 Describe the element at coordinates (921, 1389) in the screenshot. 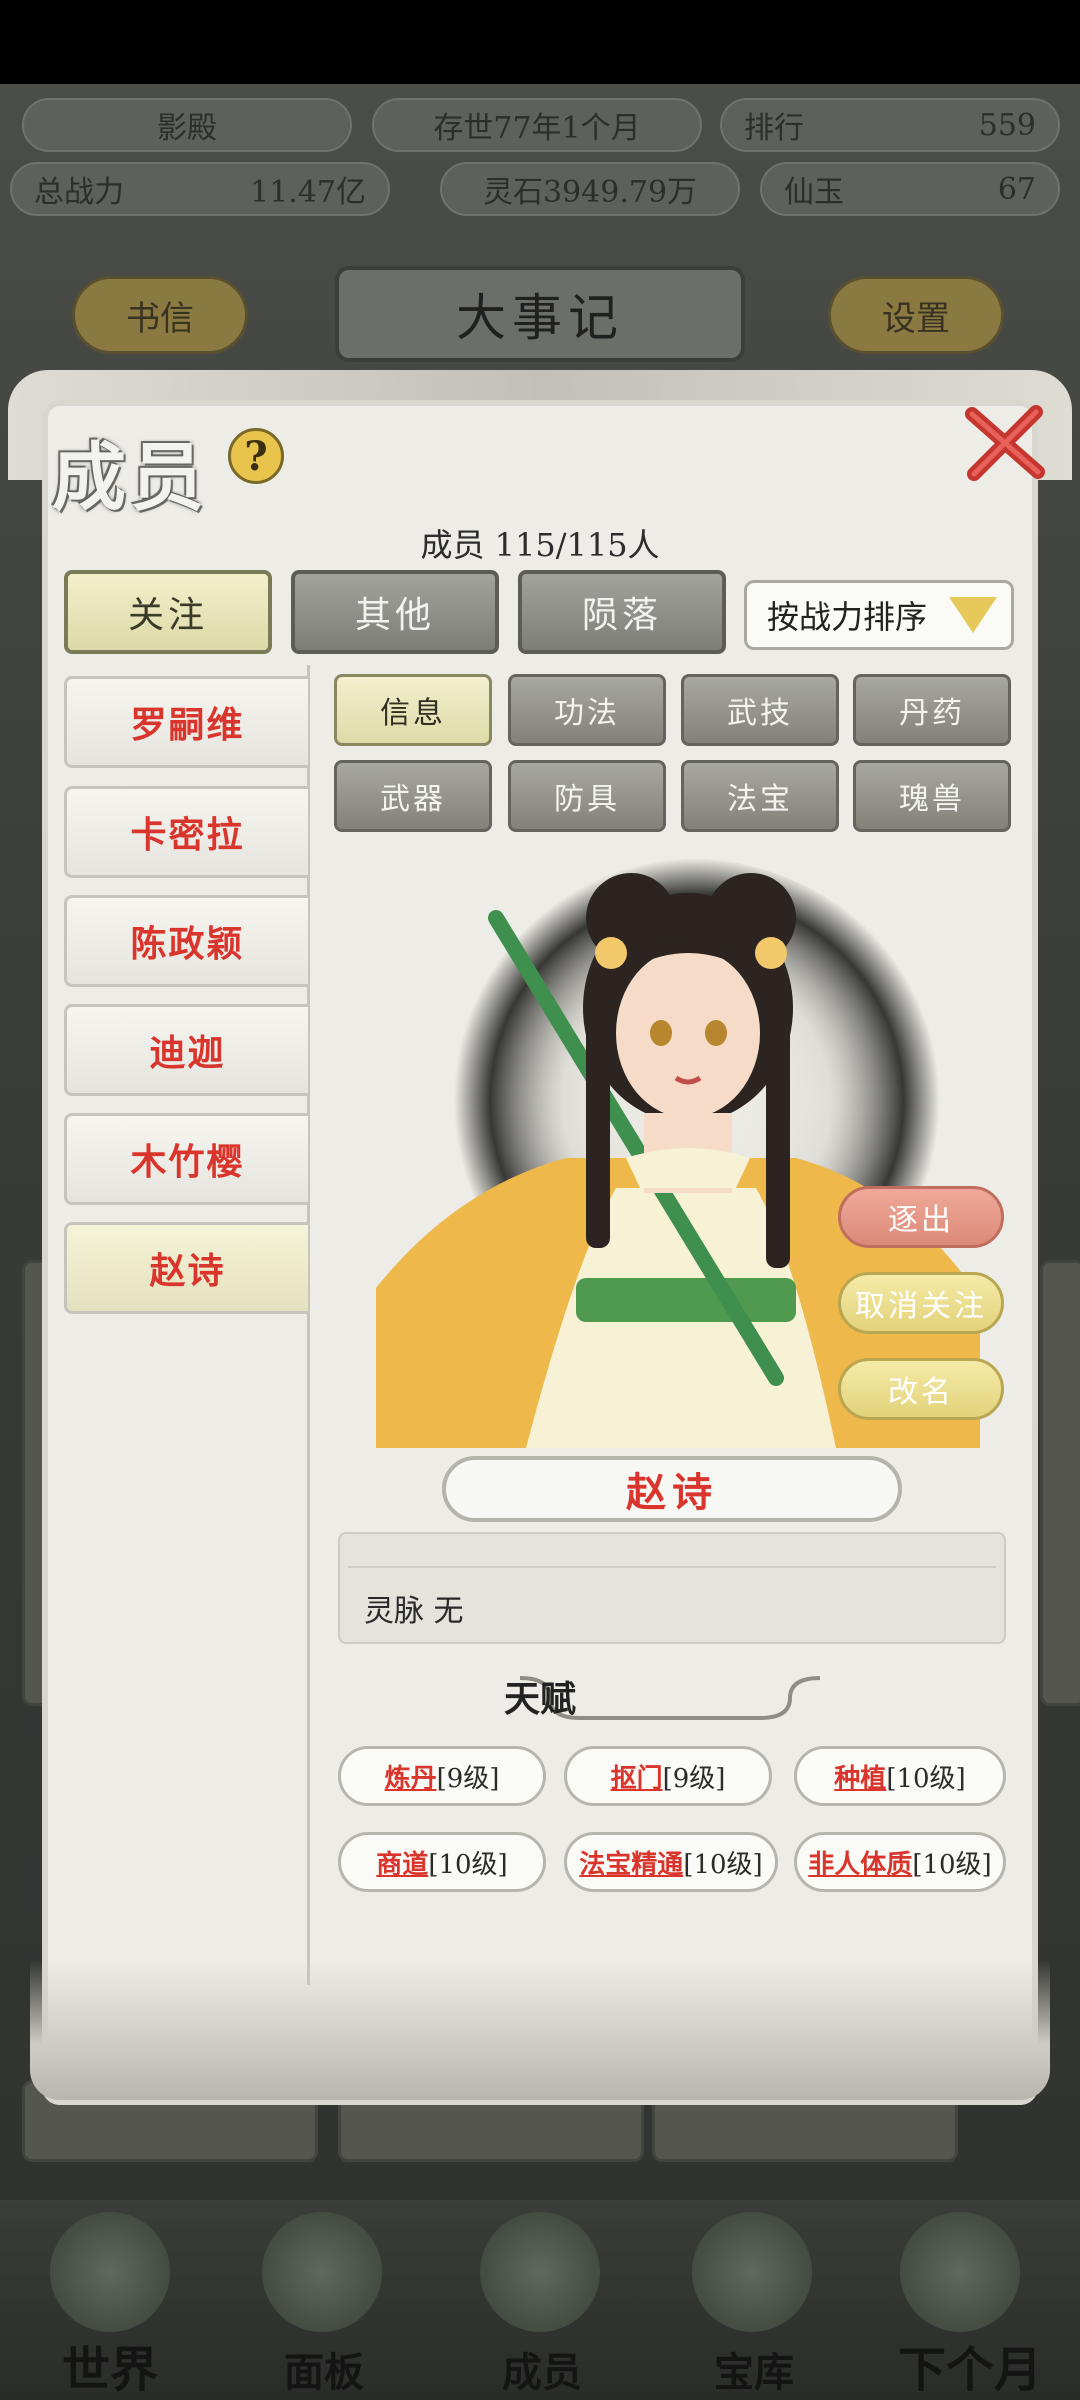

I see `rename-button: 改名` at that location.